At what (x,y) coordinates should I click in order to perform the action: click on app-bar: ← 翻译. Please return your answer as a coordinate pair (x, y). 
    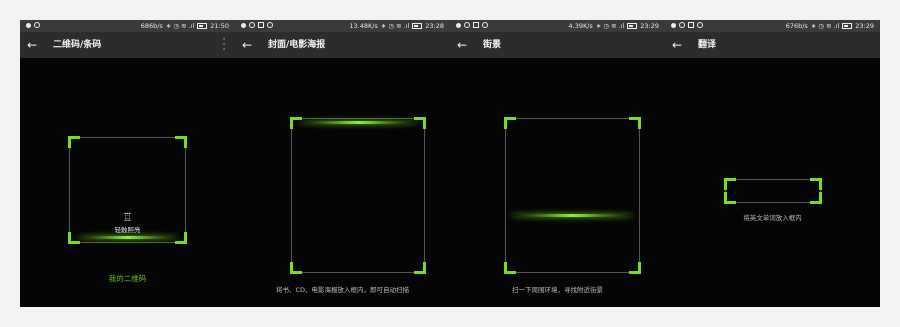
    Looking at the image, I should click on (772, 45).